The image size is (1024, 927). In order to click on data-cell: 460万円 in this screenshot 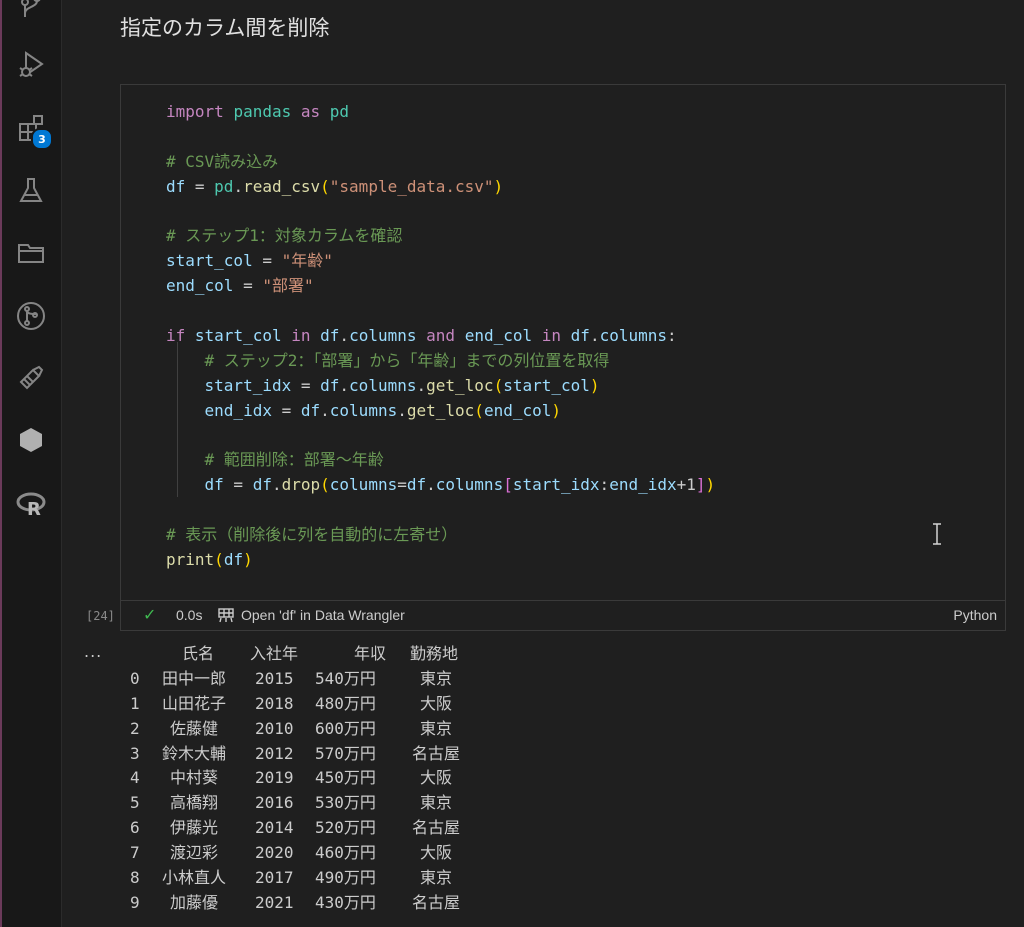, I will do `click(345, 853)`.